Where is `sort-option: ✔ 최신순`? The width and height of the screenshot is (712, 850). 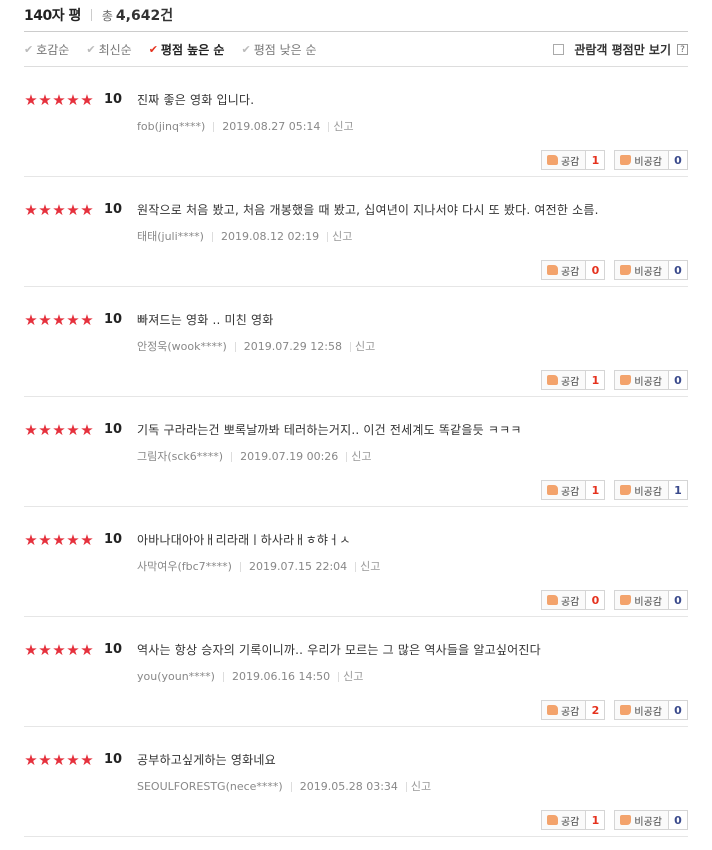 sort-option: ✔ 최신순 is located at coordinates (108, 49).